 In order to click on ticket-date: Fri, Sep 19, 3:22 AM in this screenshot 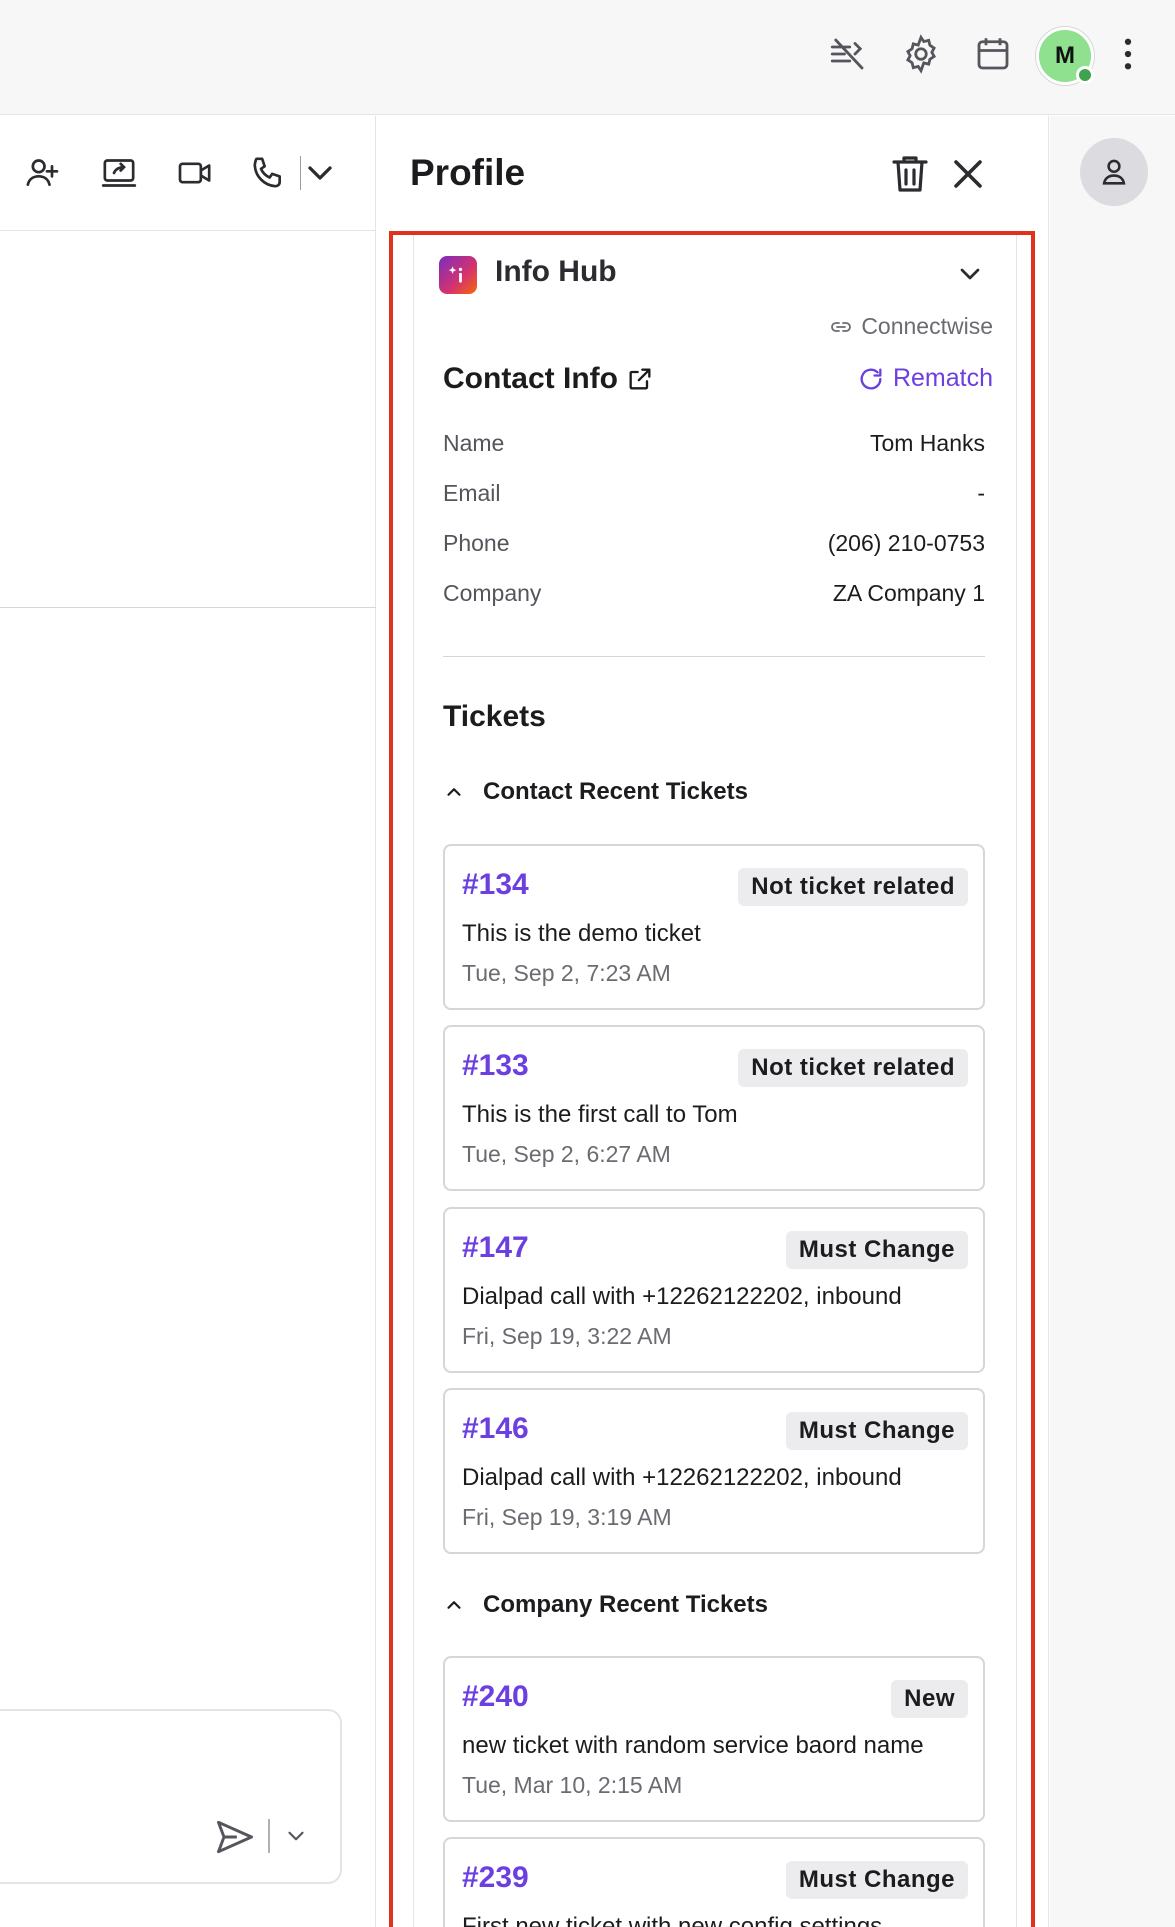, I will do `click(567, 1336)`.